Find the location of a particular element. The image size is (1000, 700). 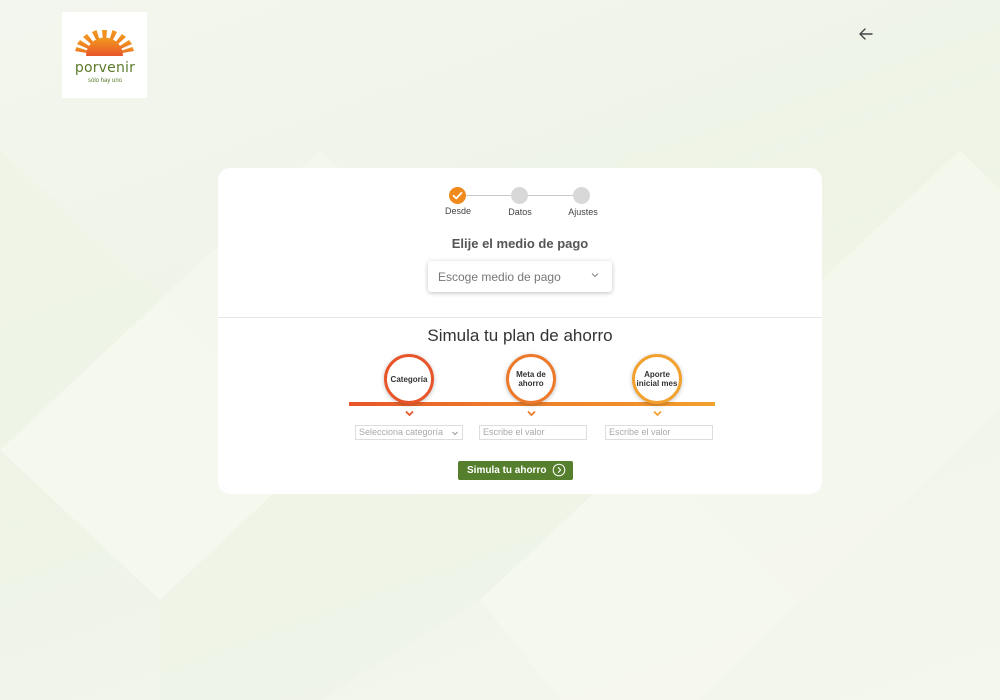

savings-goal-input: Escribe el valor is located at coordinates (533, 432).